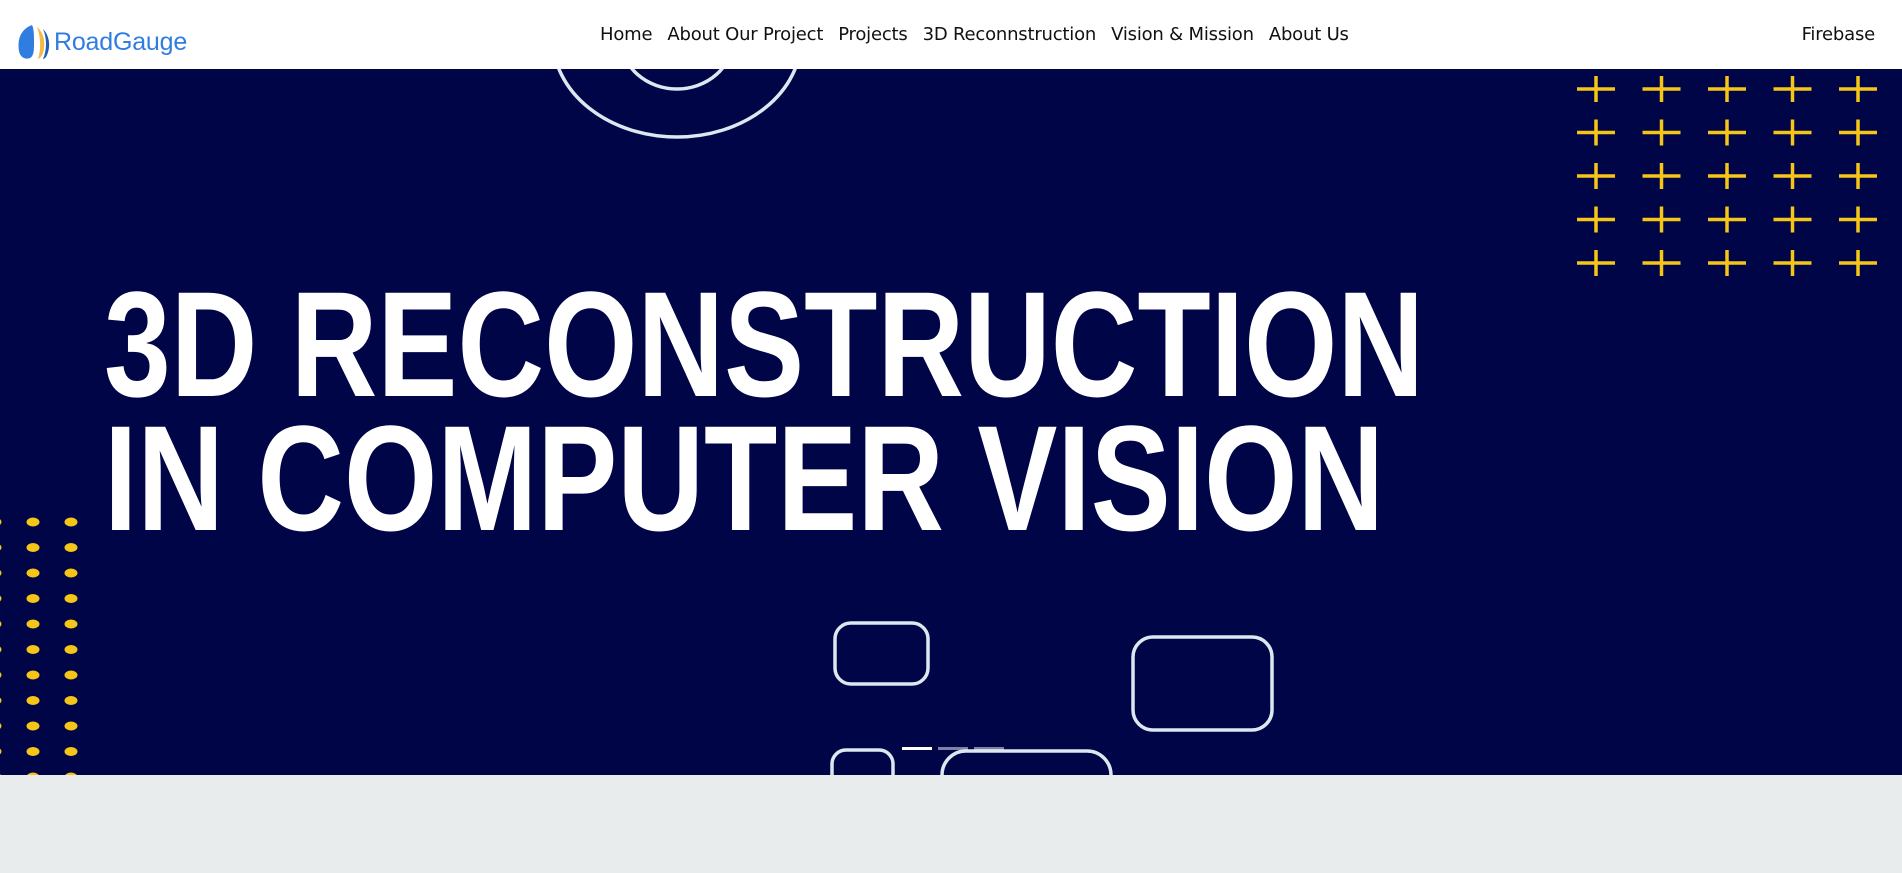  Describe the element at coordinates (677, 104) in the screenshot. I see `ellipse-decoration` at that location.